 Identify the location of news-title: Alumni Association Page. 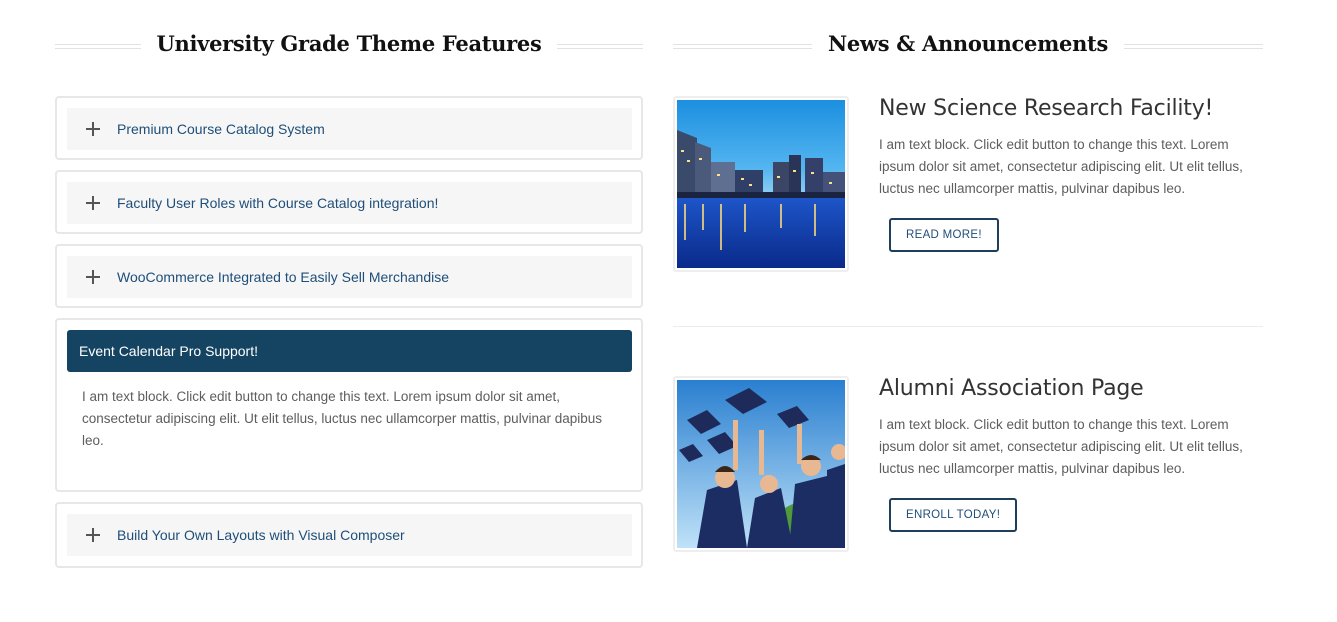
(1011, 388).